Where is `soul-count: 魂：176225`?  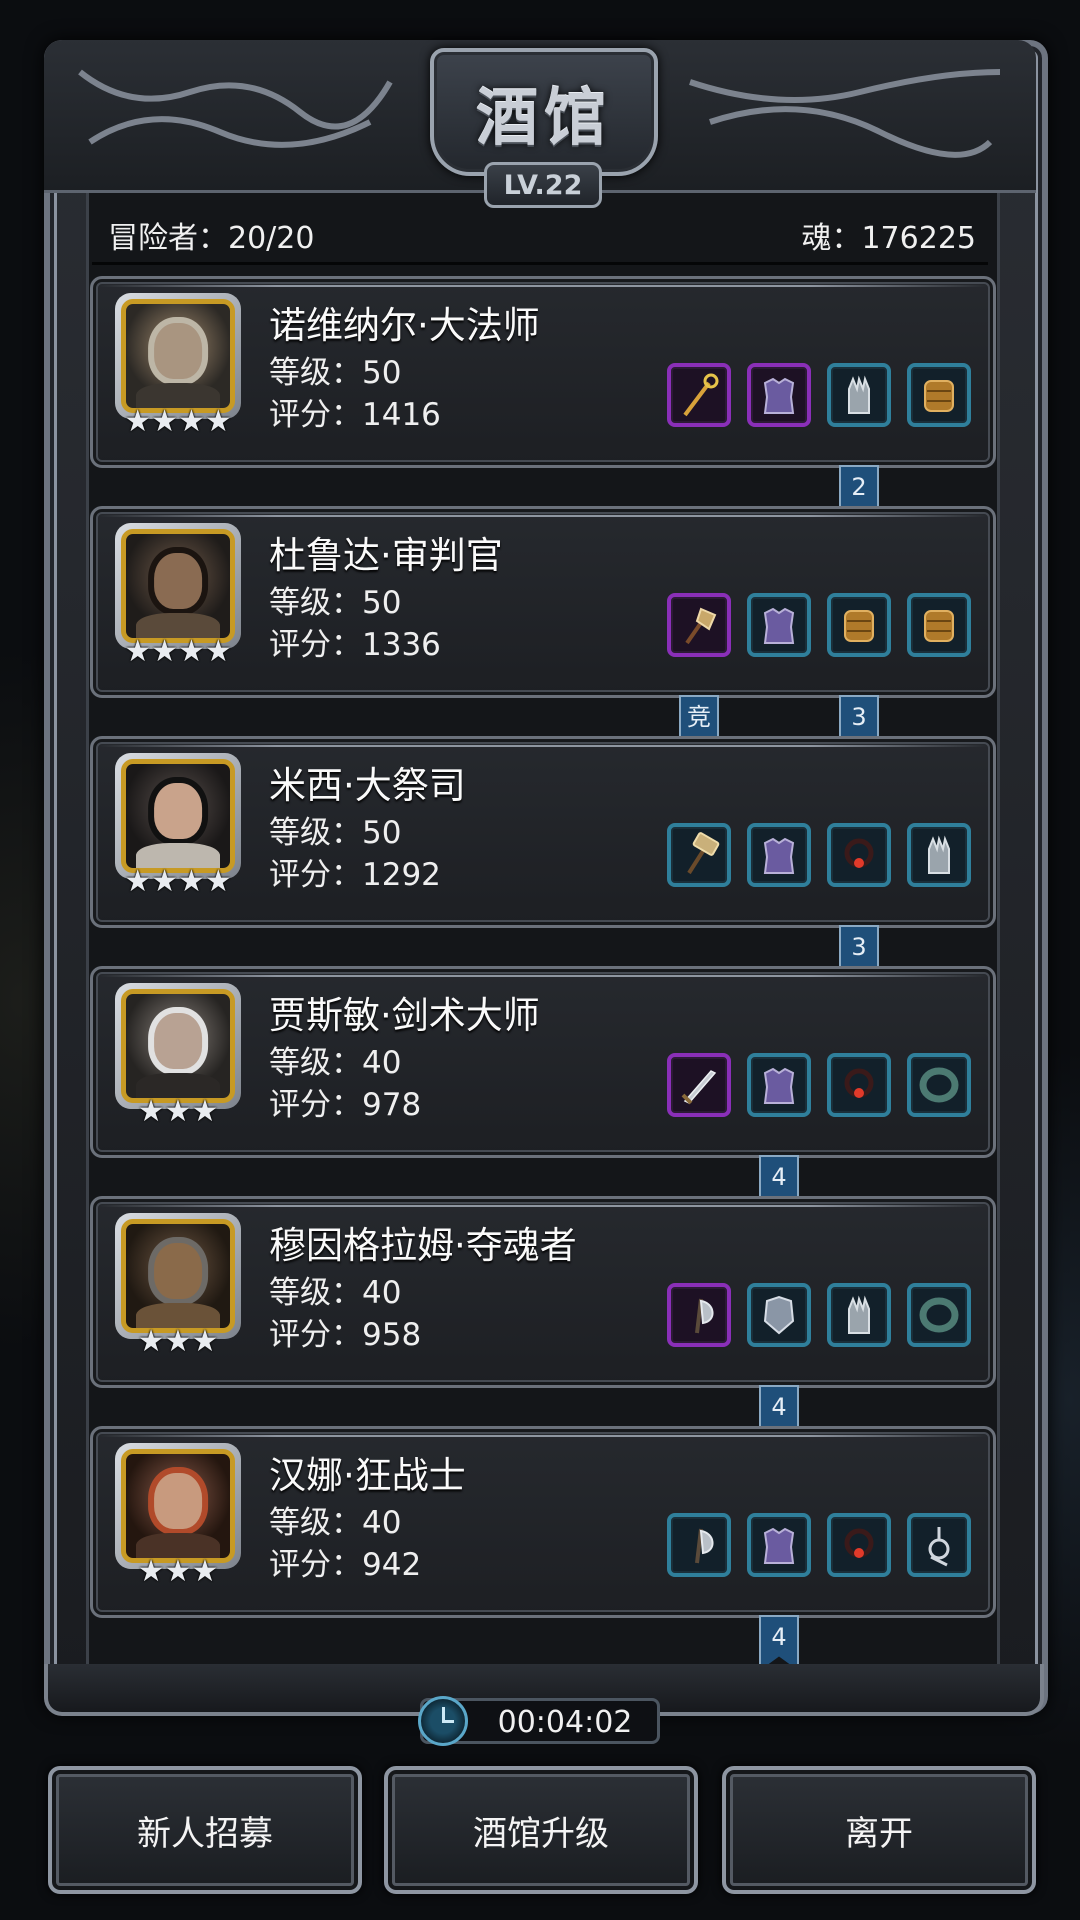 soul-count: 魂：176225 is located at coordinates (888, 238).